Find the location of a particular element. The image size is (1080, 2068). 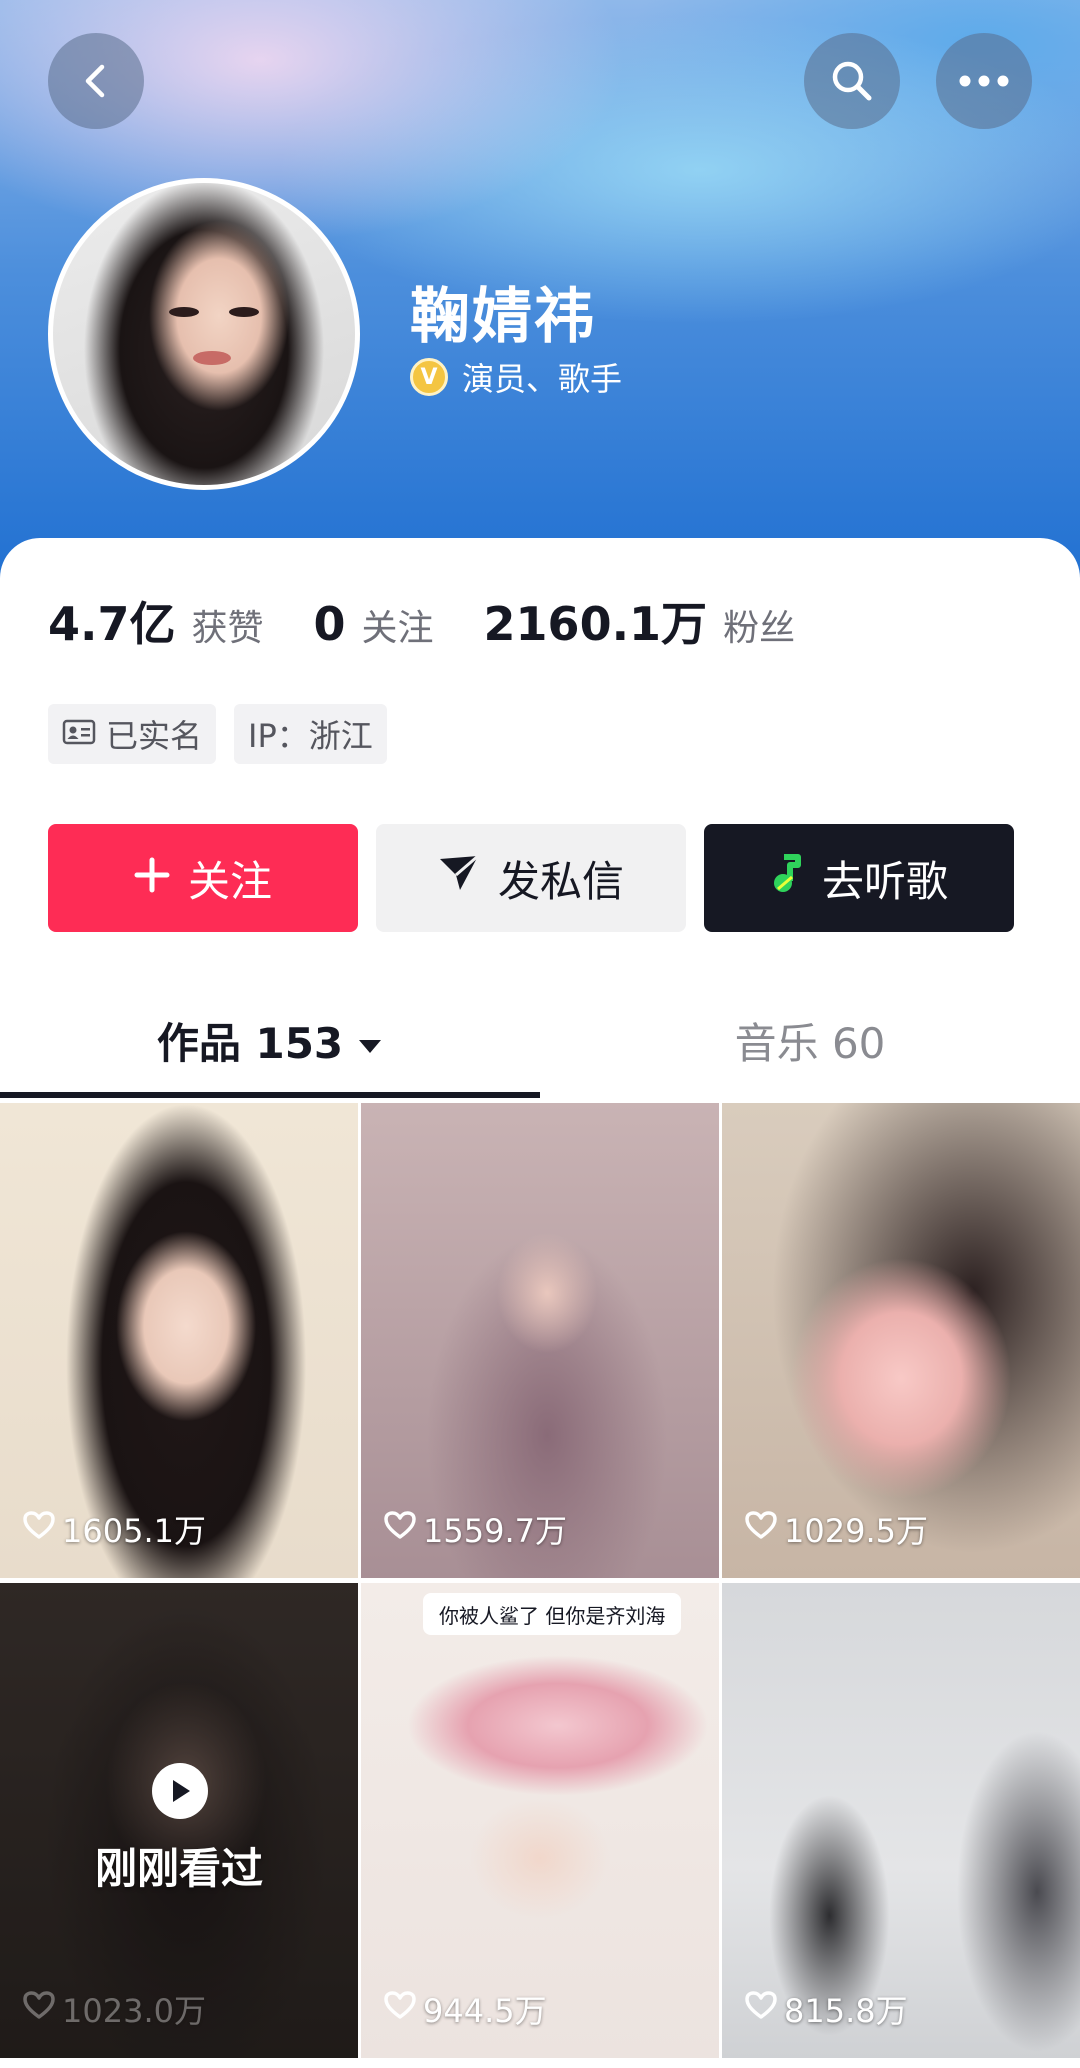

followers-label: 粉丝 is located at coordinates (759, 628).